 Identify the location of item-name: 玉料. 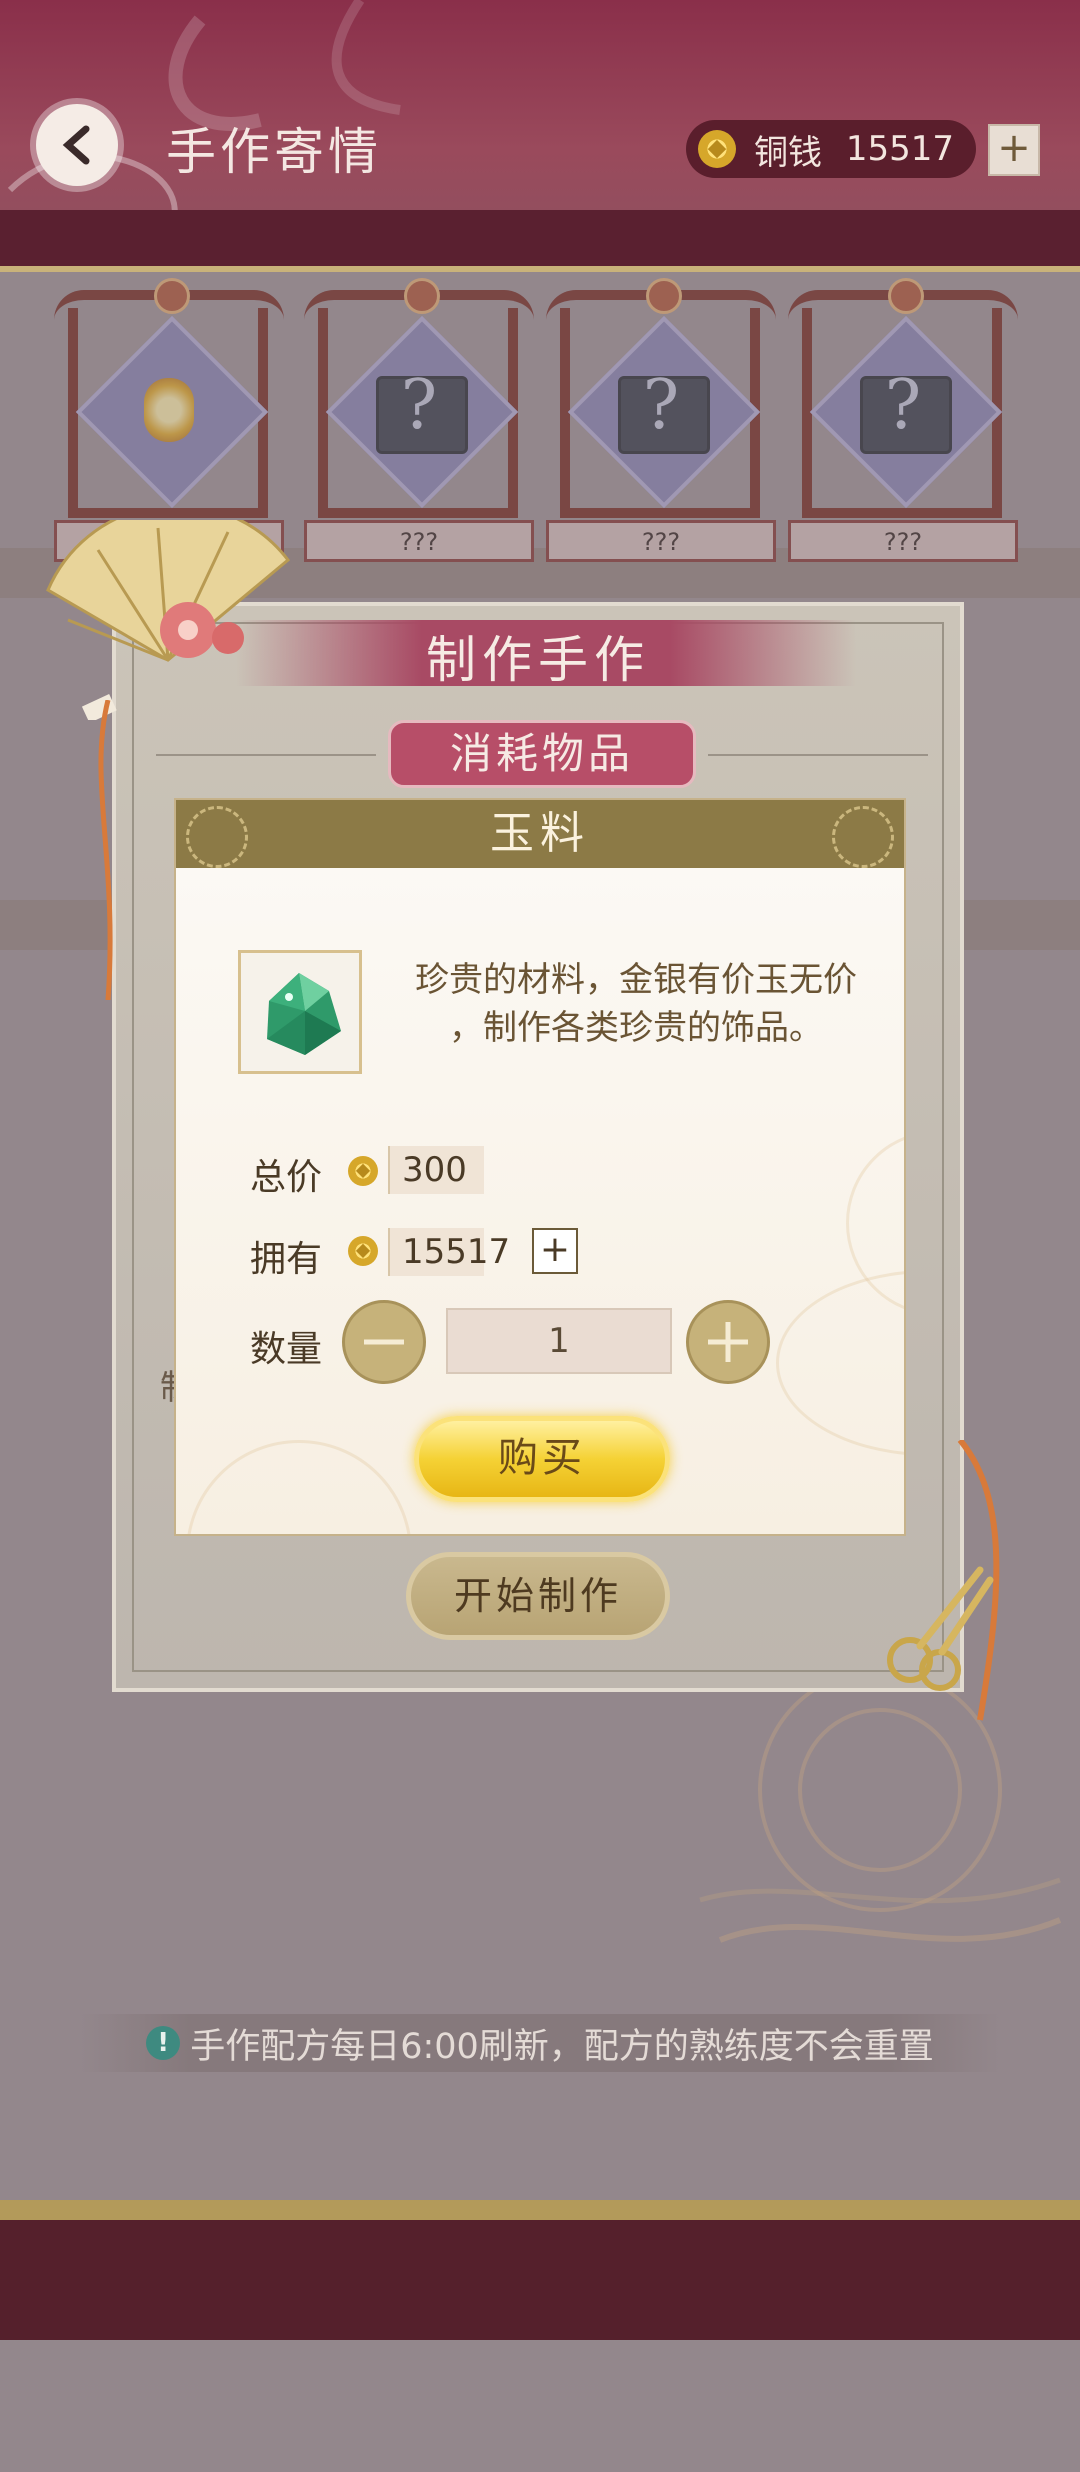
(540, 833).